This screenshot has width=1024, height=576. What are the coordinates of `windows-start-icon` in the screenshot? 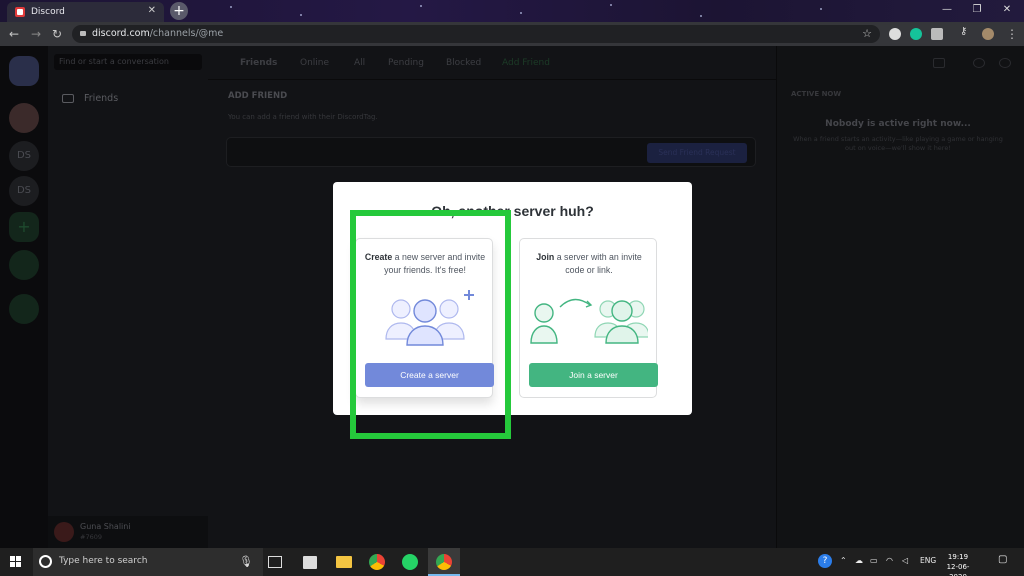 It's located at (16, 562).